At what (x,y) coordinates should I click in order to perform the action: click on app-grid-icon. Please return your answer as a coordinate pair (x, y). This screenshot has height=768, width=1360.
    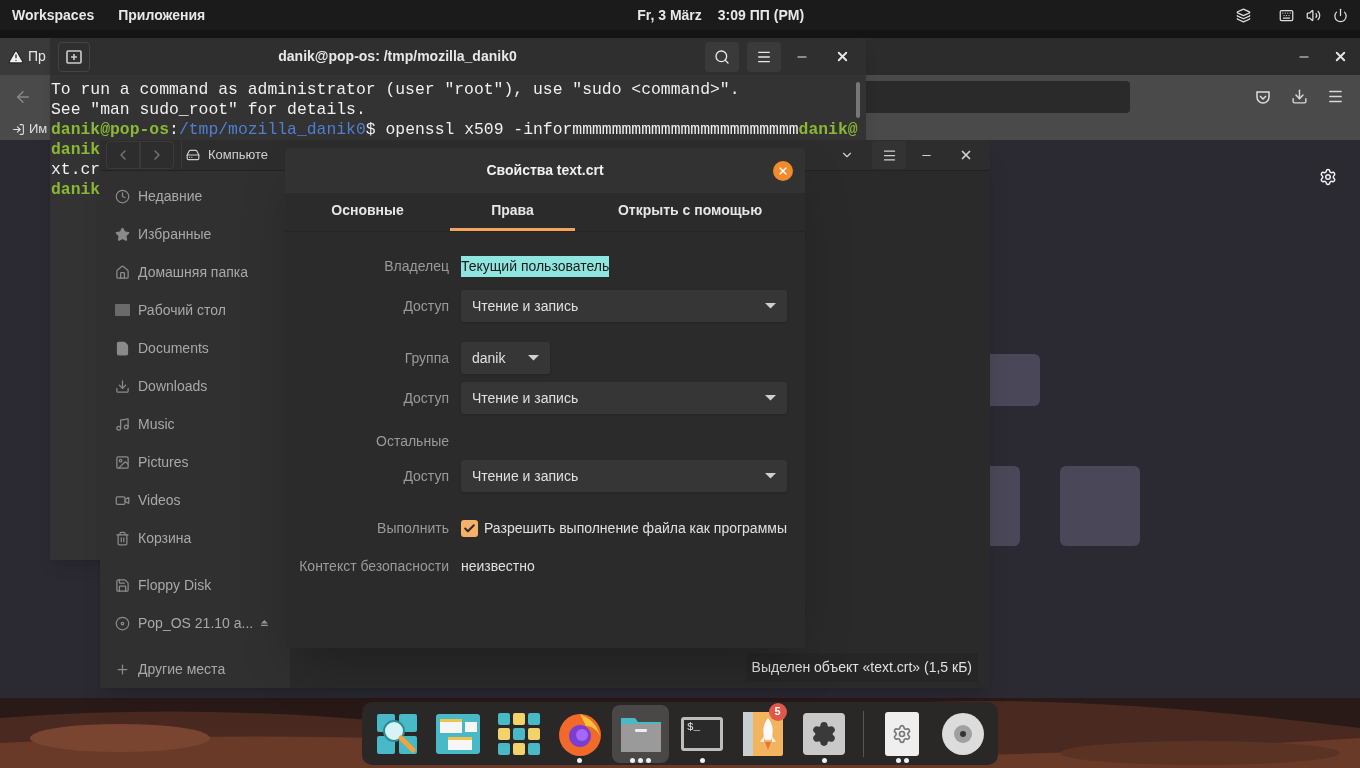
    Looking at the image, I should click on (518, 733).